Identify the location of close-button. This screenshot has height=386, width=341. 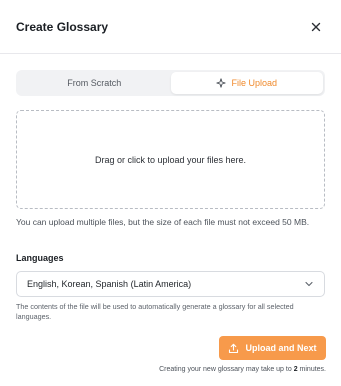
(316, 27).